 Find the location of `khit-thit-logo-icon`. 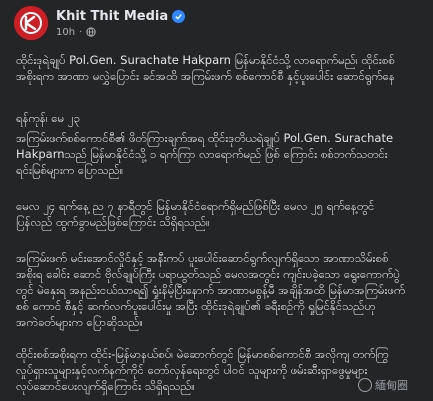

khit-thit-logo-icon is located at coordinates (31, 23).